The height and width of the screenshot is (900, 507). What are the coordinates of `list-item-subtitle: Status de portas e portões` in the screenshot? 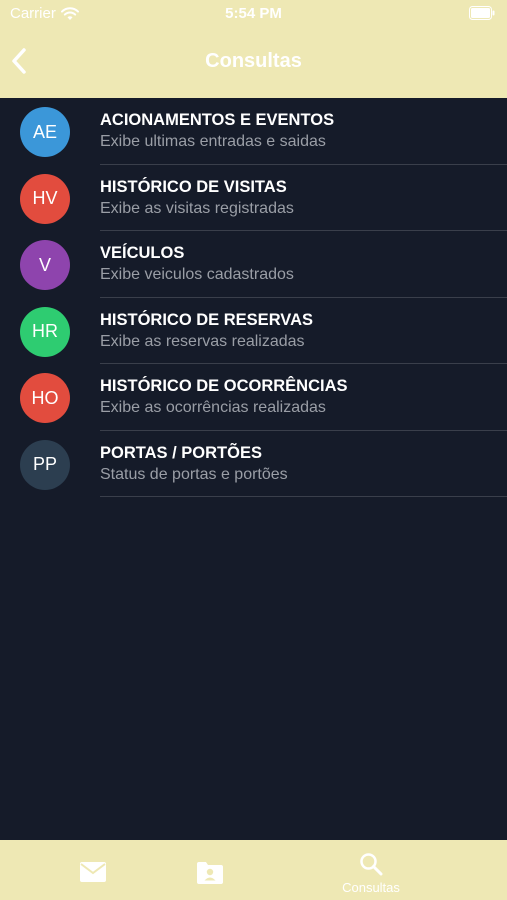 It's located at (194, 474).